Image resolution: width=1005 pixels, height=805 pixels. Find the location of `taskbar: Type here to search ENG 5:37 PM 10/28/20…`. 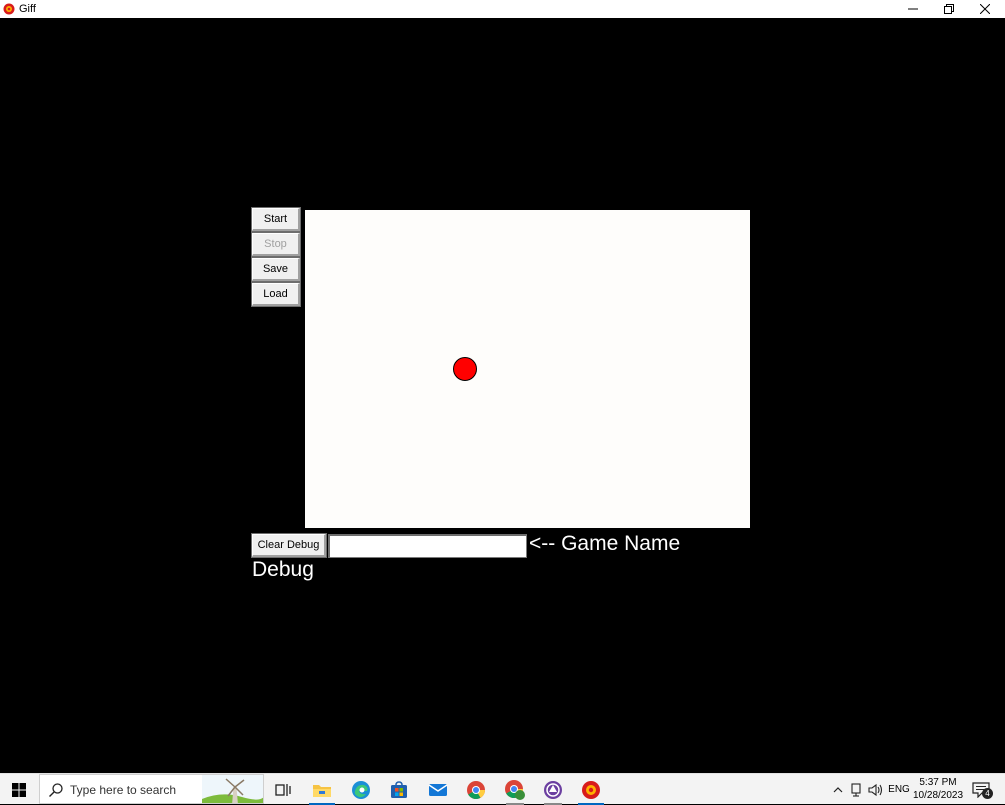

taskbar: Type here to search ENG 5:37 PM 10/28/20… is located at coordinates (502, 789).